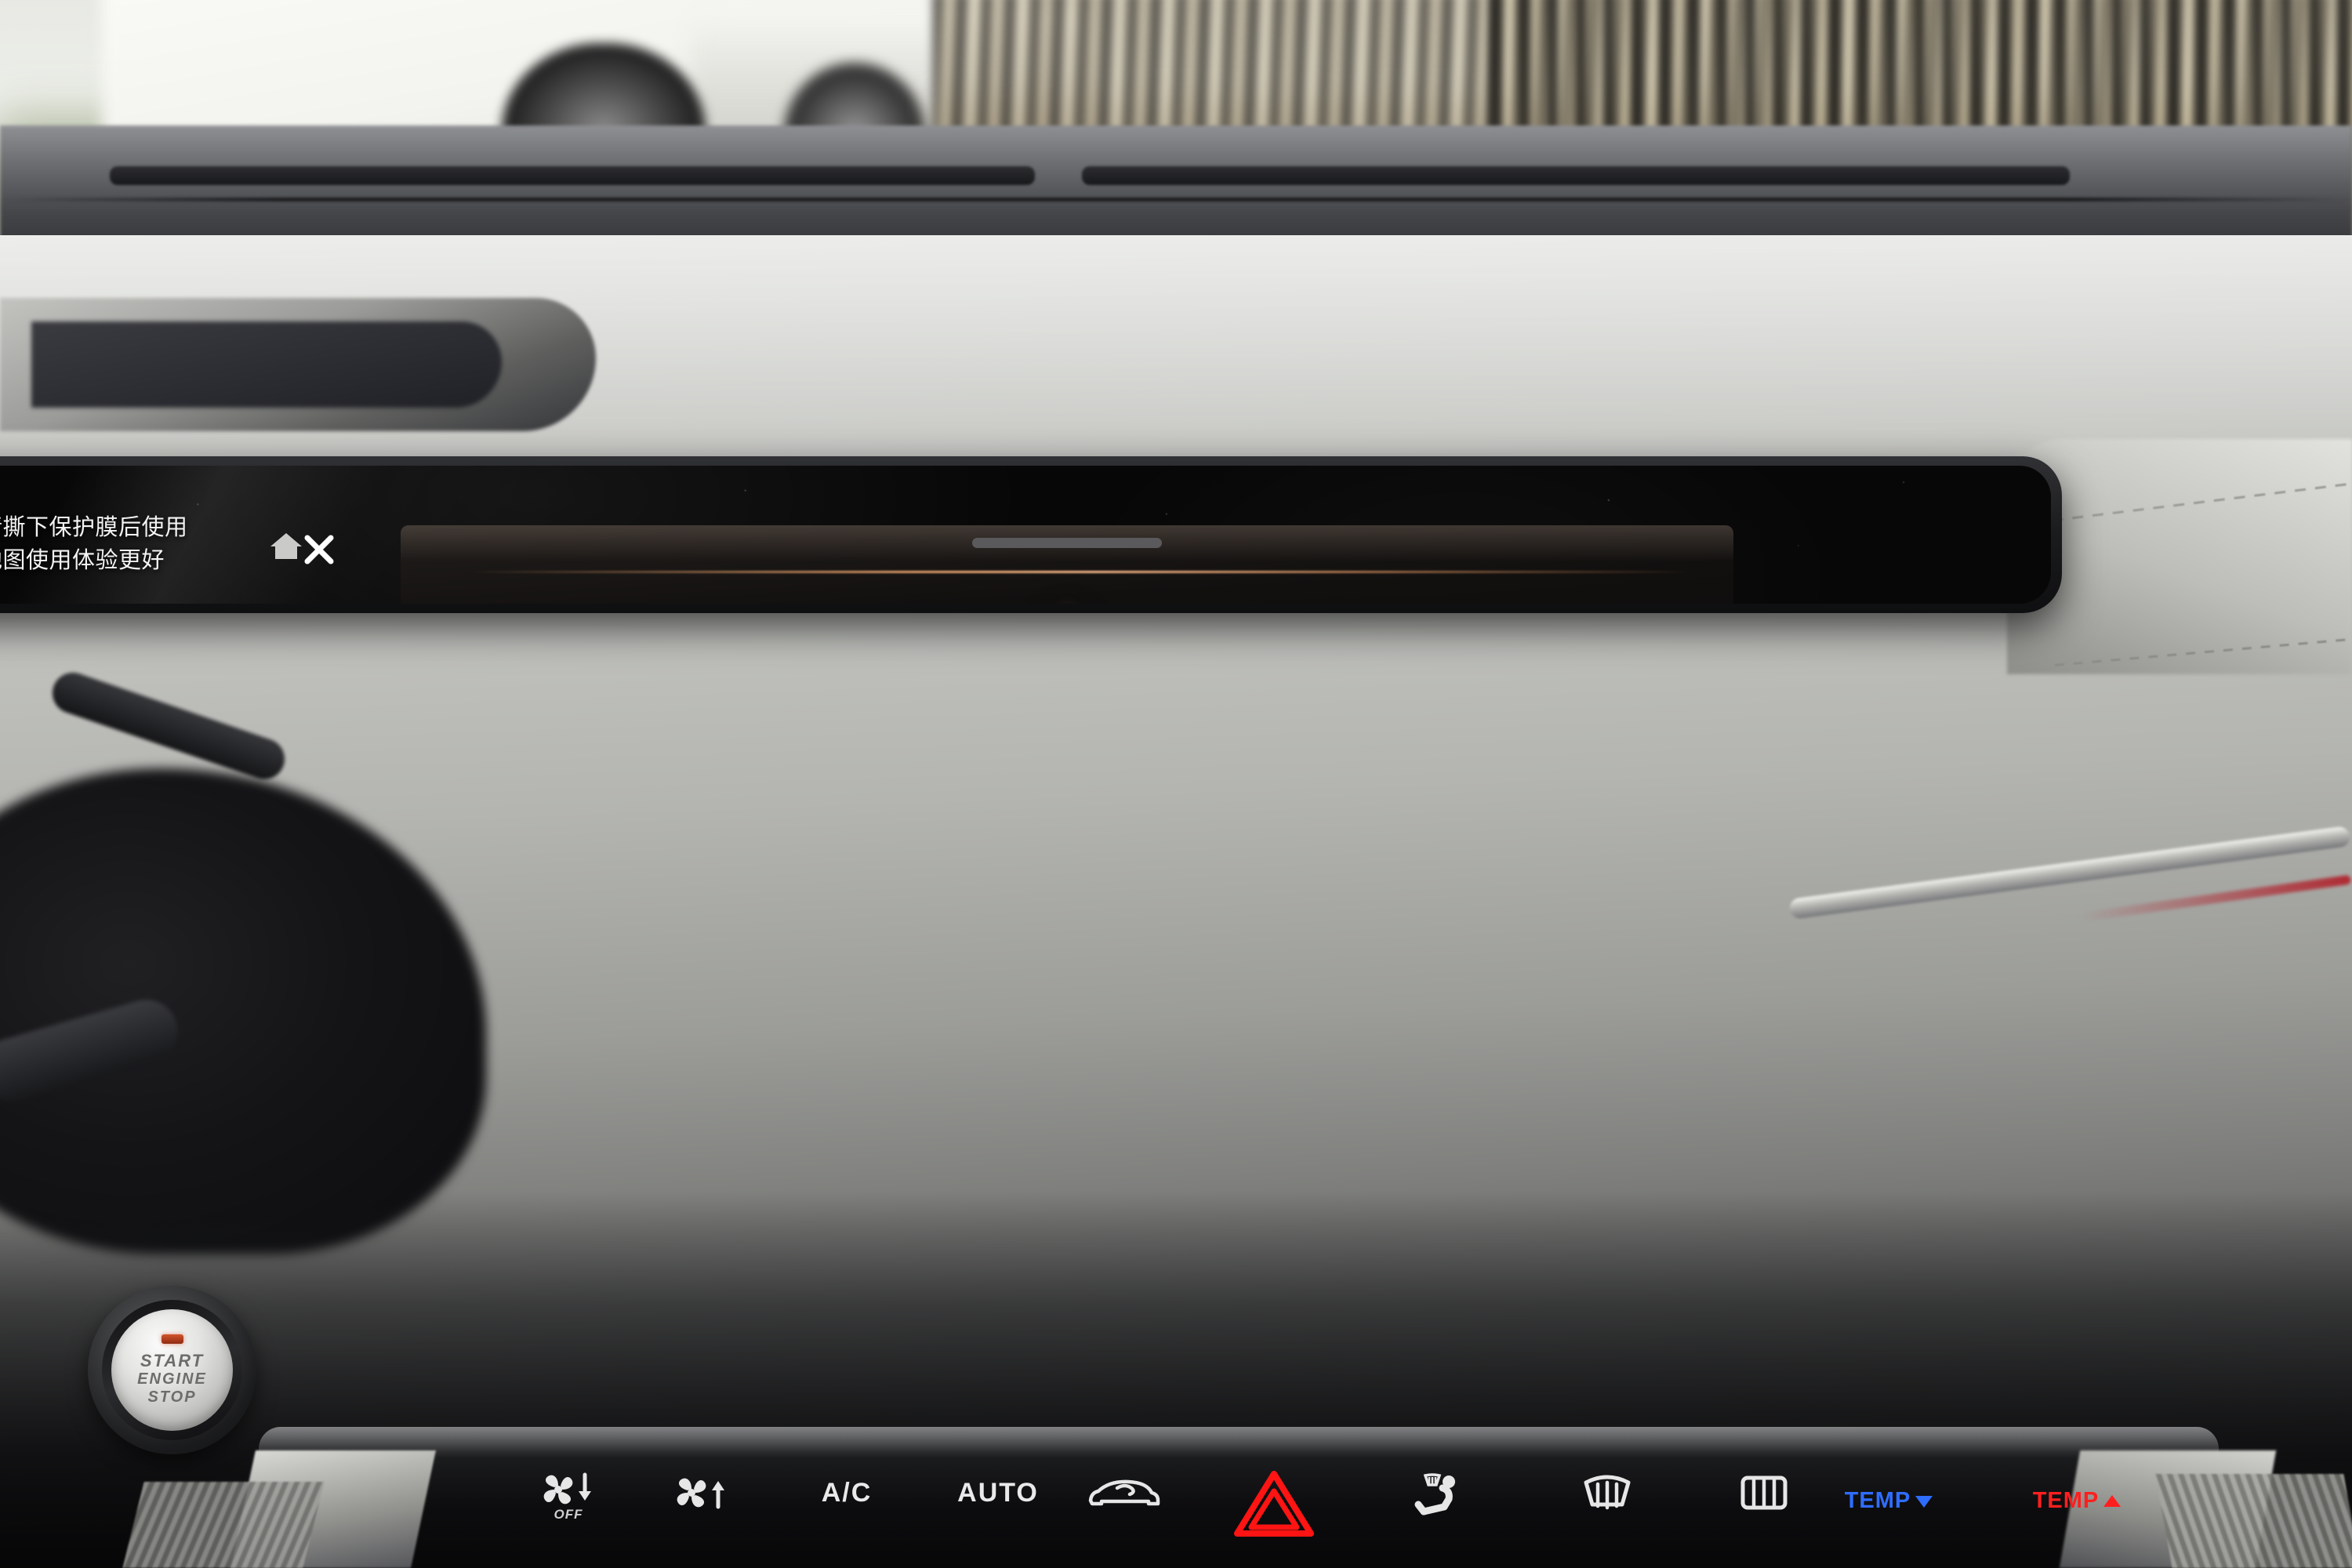 The width and height of the screenshot is (2352, 1568). I want to click on temp-down-label: TEMP, so click(1877, 1500).